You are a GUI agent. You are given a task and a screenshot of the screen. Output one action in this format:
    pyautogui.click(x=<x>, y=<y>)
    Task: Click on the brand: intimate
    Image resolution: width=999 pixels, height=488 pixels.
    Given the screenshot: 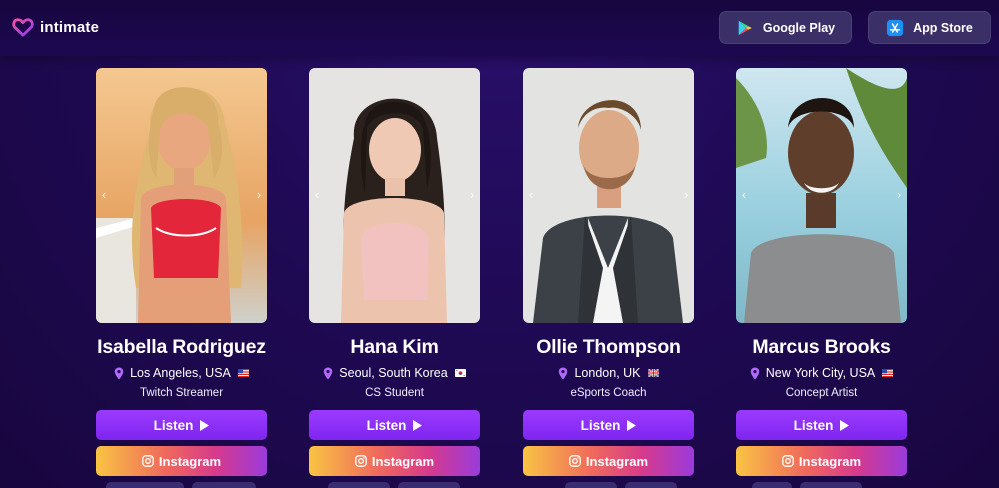 What is the action you would take?
    pyautogui.click(x=55, y=27)
    